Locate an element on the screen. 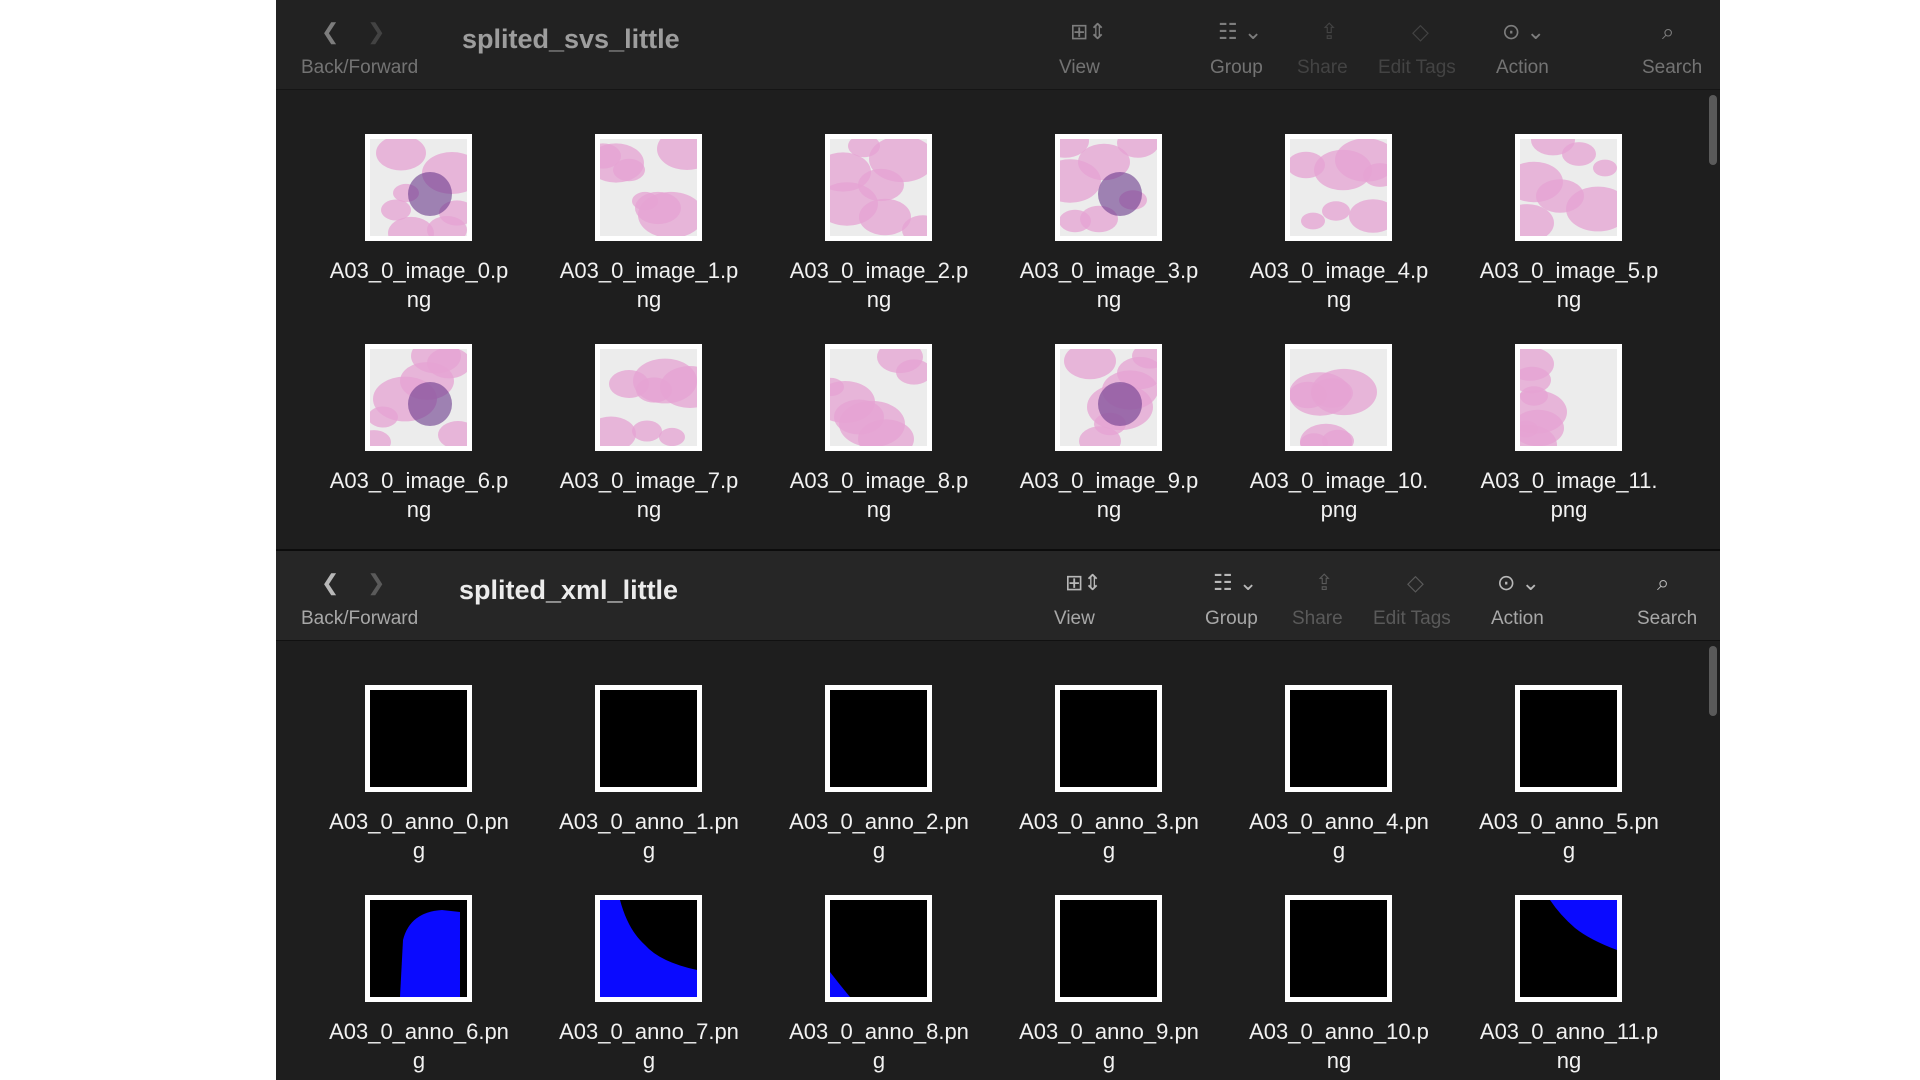  file-name: A03_0_image_11. png is located at coordinates (1569, 495).